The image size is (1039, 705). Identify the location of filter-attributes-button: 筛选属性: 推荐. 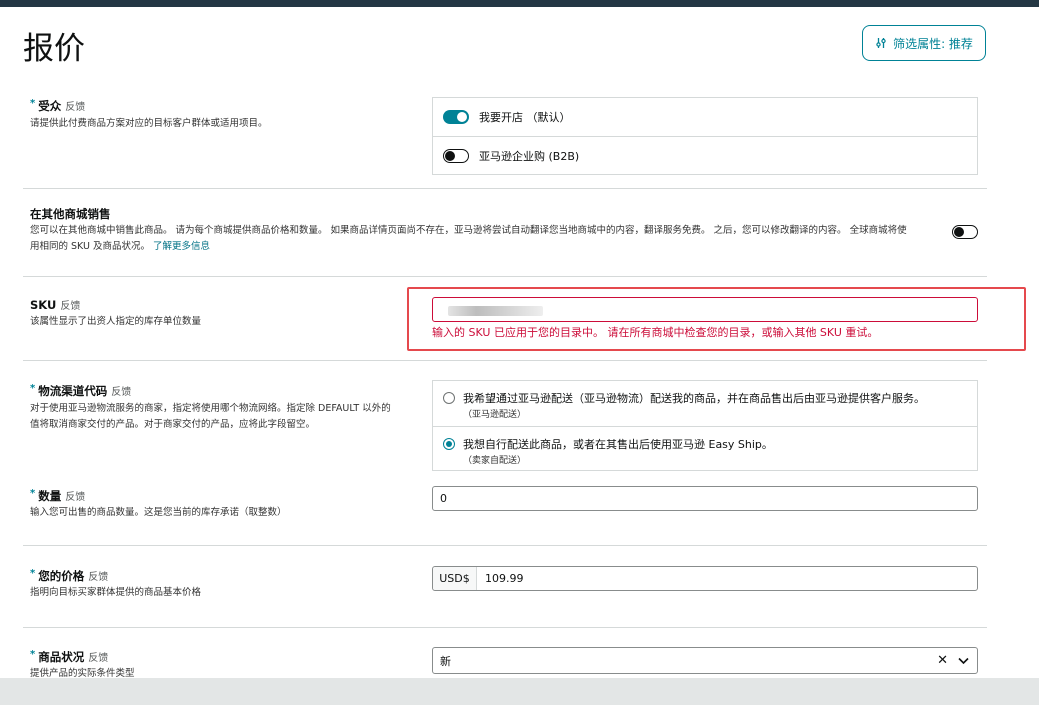
(924, 43).